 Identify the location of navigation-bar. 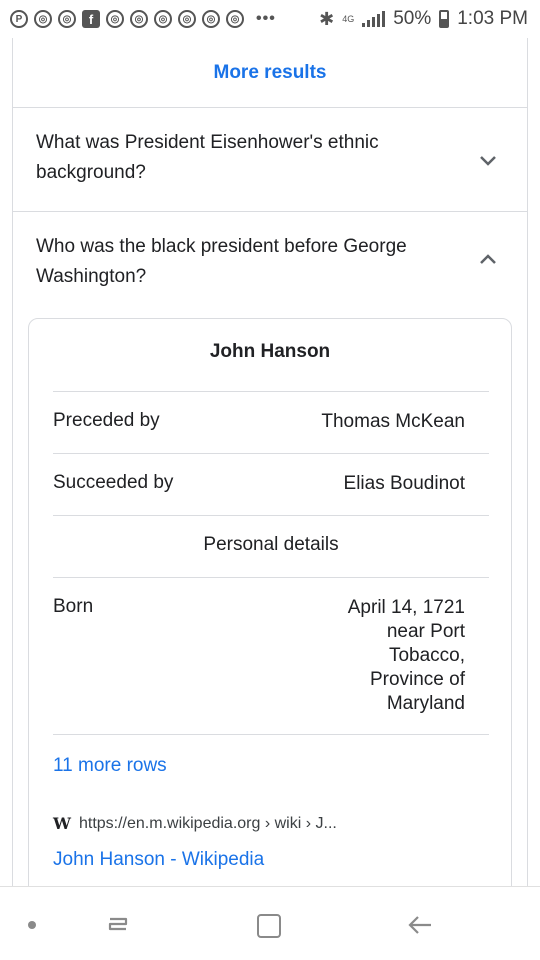
(270, 923).